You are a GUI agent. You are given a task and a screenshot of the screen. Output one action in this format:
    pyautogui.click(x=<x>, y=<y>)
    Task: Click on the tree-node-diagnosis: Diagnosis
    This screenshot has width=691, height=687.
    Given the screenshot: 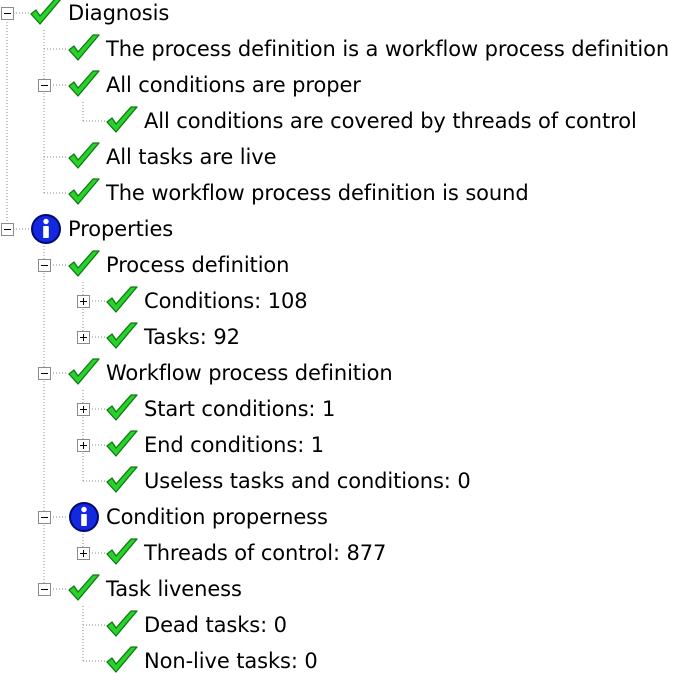 What is the action you would take?
    pyautogui.click(x=99, y=15)
    